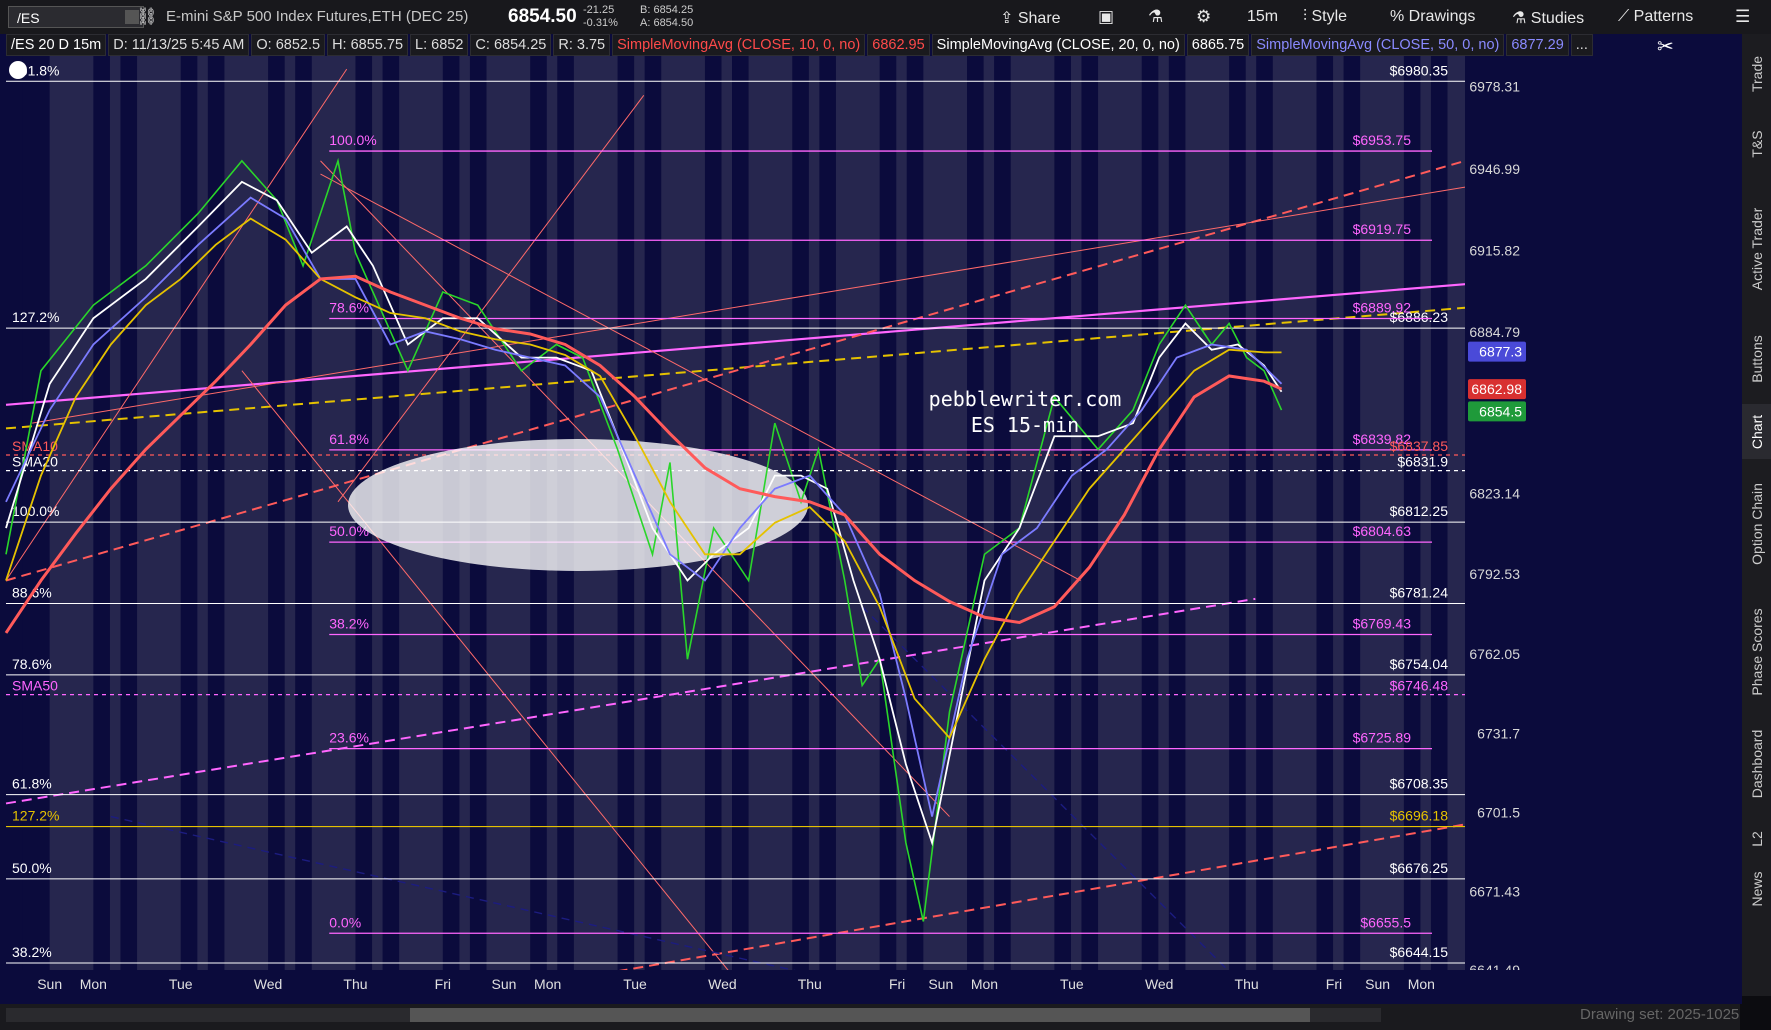  I want to click on watermark-line2: ES 15-min, so click(1025, 425).